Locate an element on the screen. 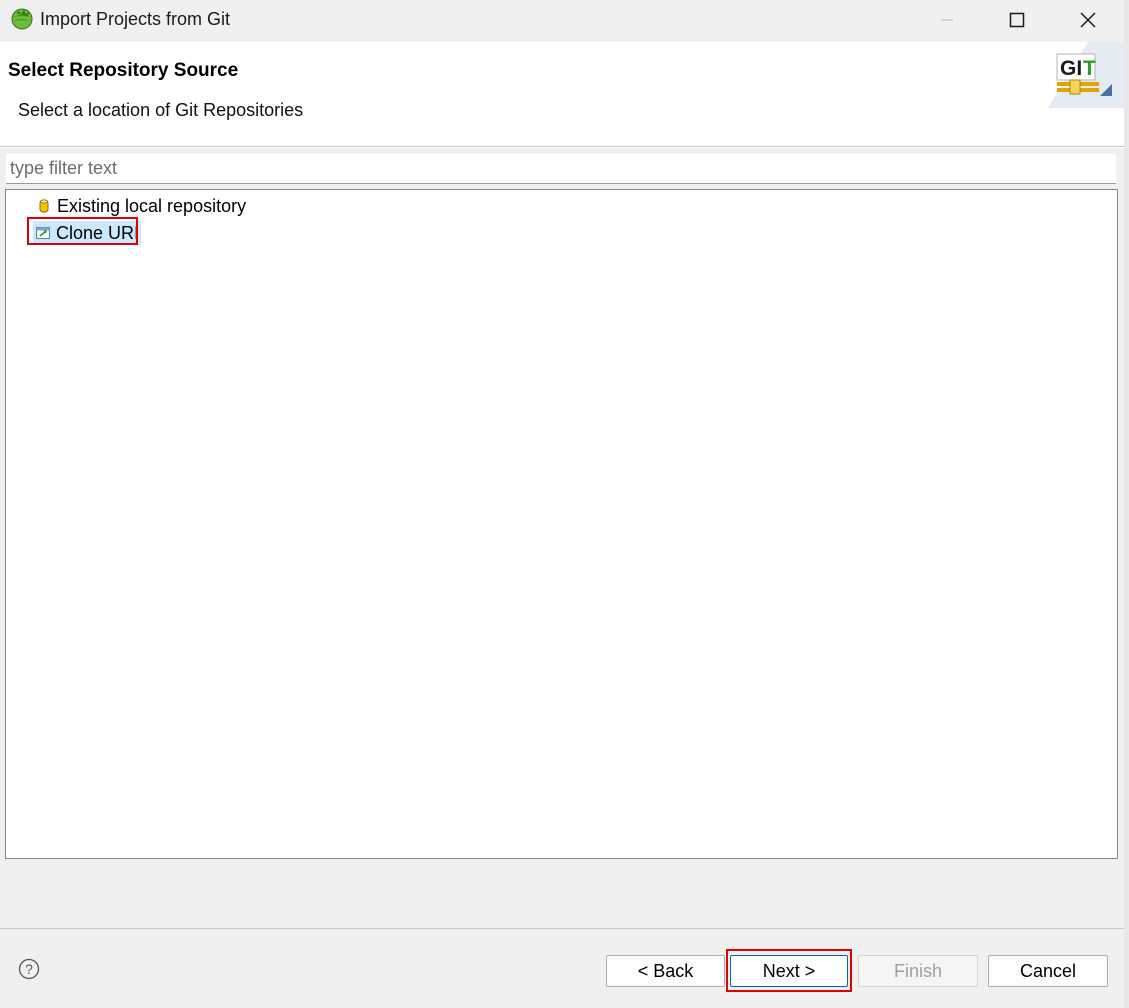 The height and width of the screenshot is (1008, 1129). git-logo-icon: GI T is located at coordinates (1086, 75).